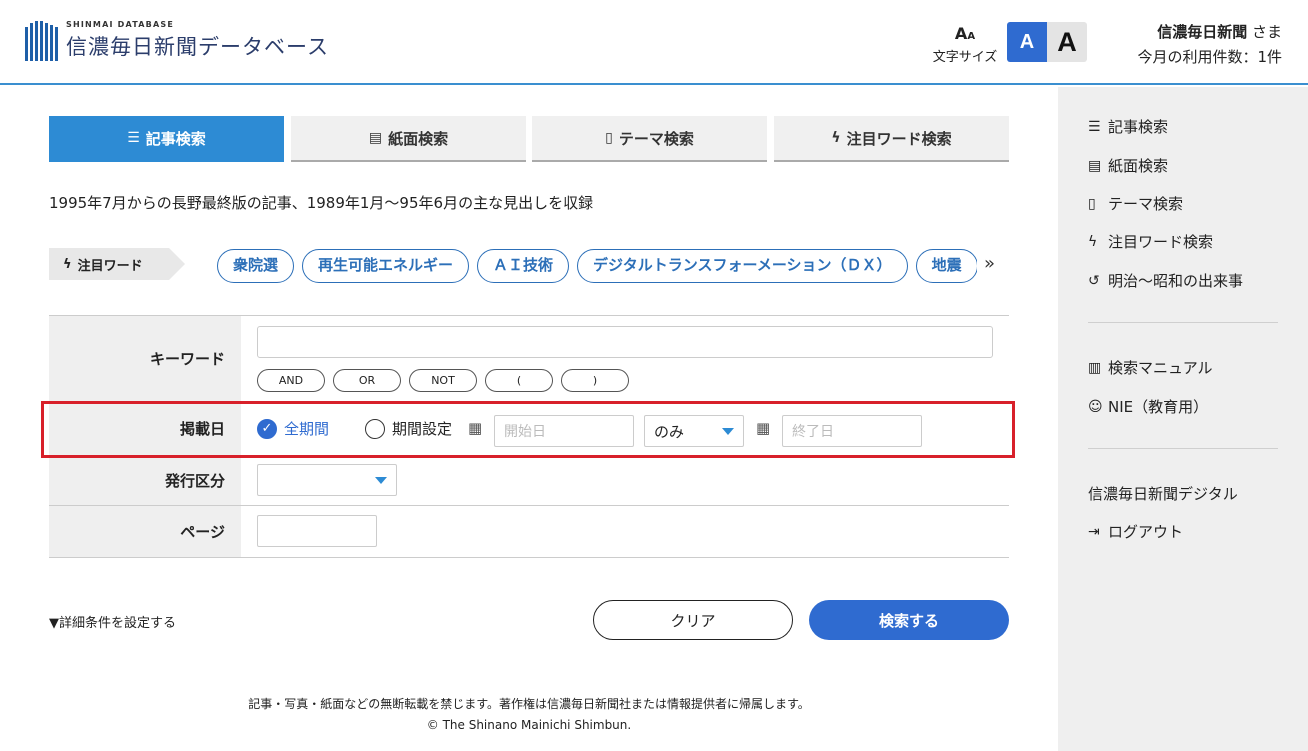  I want to click on search-button: 検索する, so click(909, 620).